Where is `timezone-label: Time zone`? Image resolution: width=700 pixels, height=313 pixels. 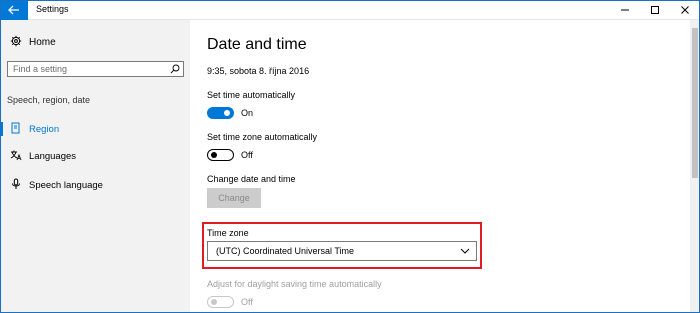
timezone-label: Time zone is located at coordinates (228, 233).